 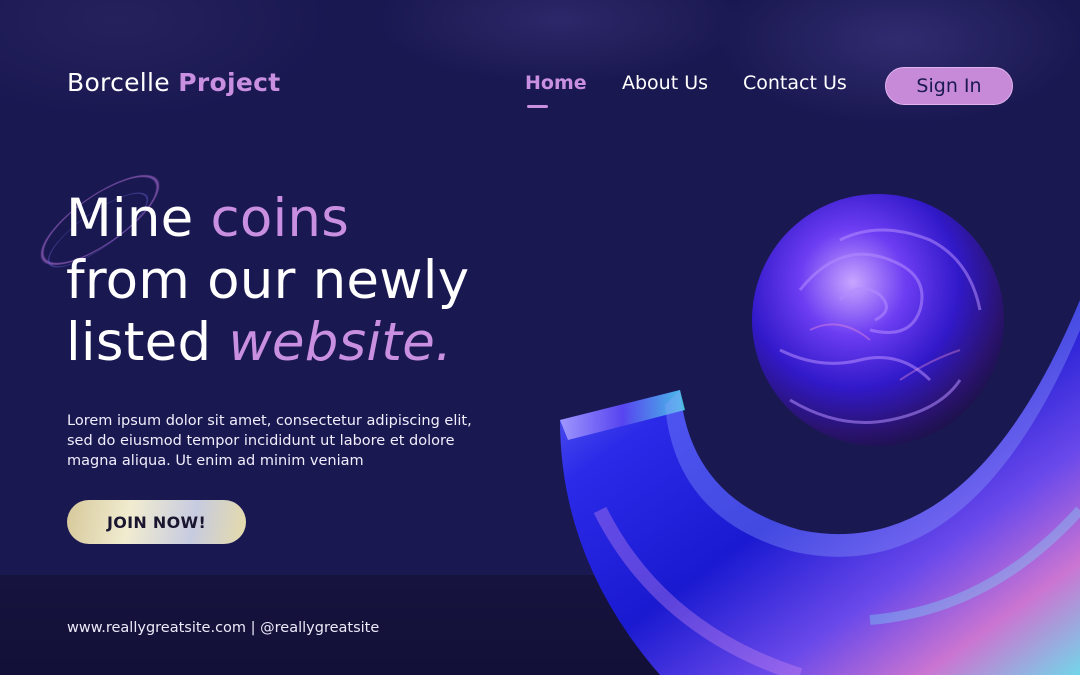 I want to click on nav-about-link: About Us, so click(x=665, y=83).